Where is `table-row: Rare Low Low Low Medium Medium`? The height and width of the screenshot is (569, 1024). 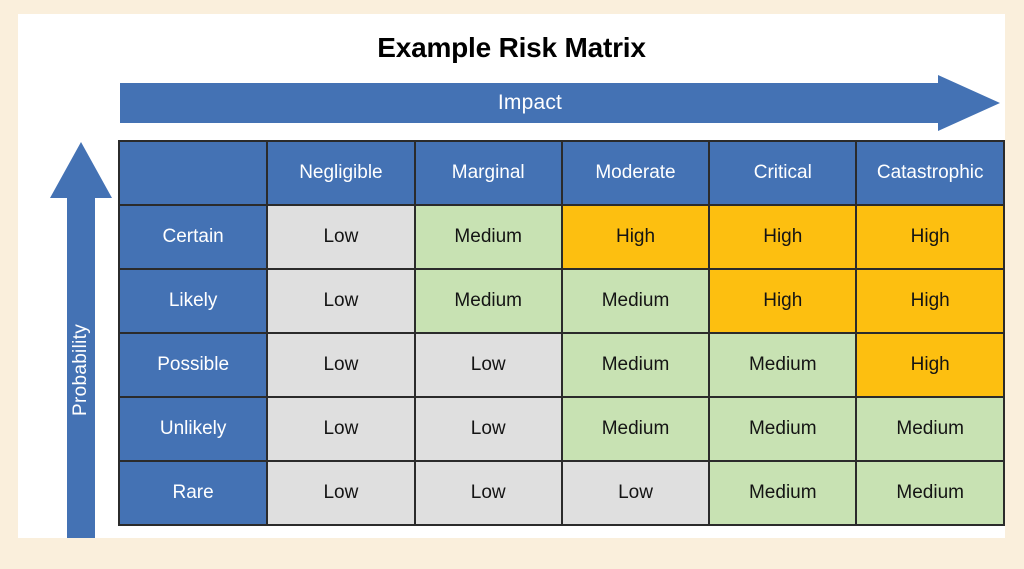
table-row: Rare Low Low Low Medium Medium is located at coordinates (561, 493).